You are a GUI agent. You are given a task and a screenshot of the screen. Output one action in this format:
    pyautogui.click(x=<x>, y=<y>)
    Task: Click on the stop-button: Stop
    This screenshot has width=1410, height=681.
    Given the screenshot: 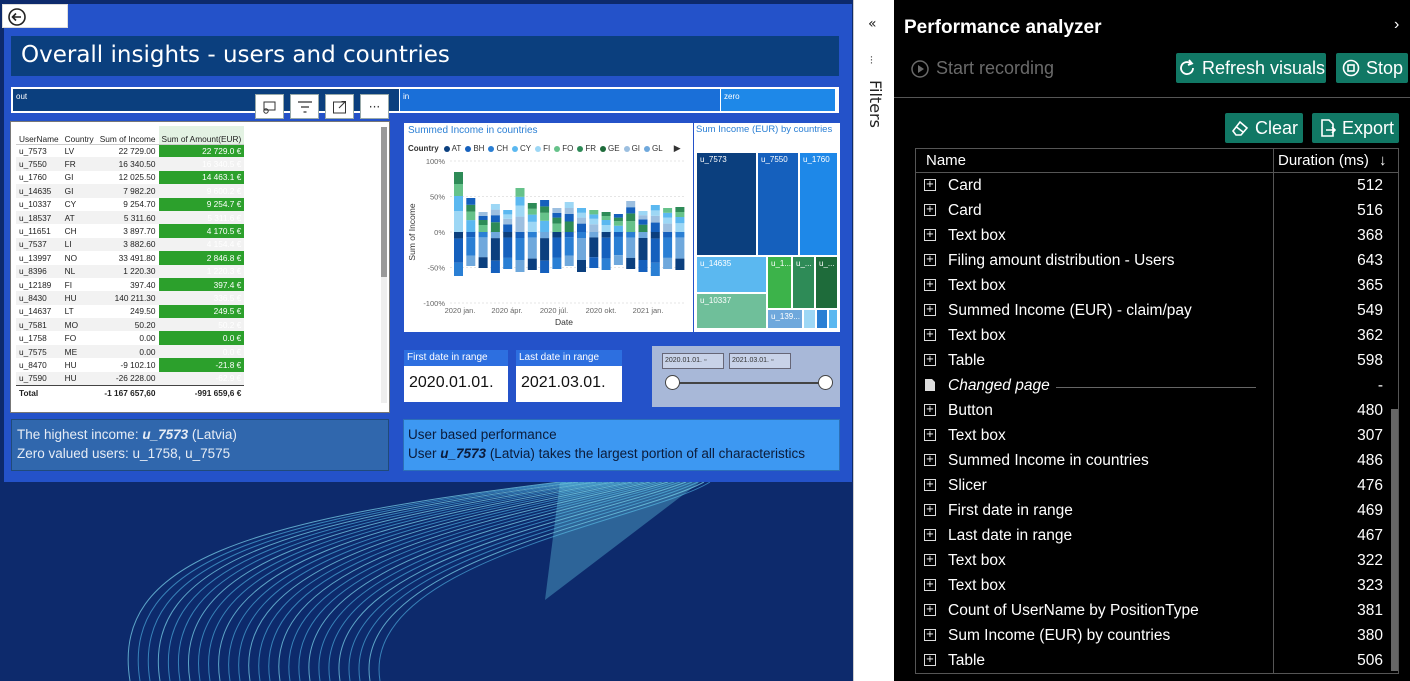 What is the action you would take?
    pyautogui.click(x=1372, y=68)
    